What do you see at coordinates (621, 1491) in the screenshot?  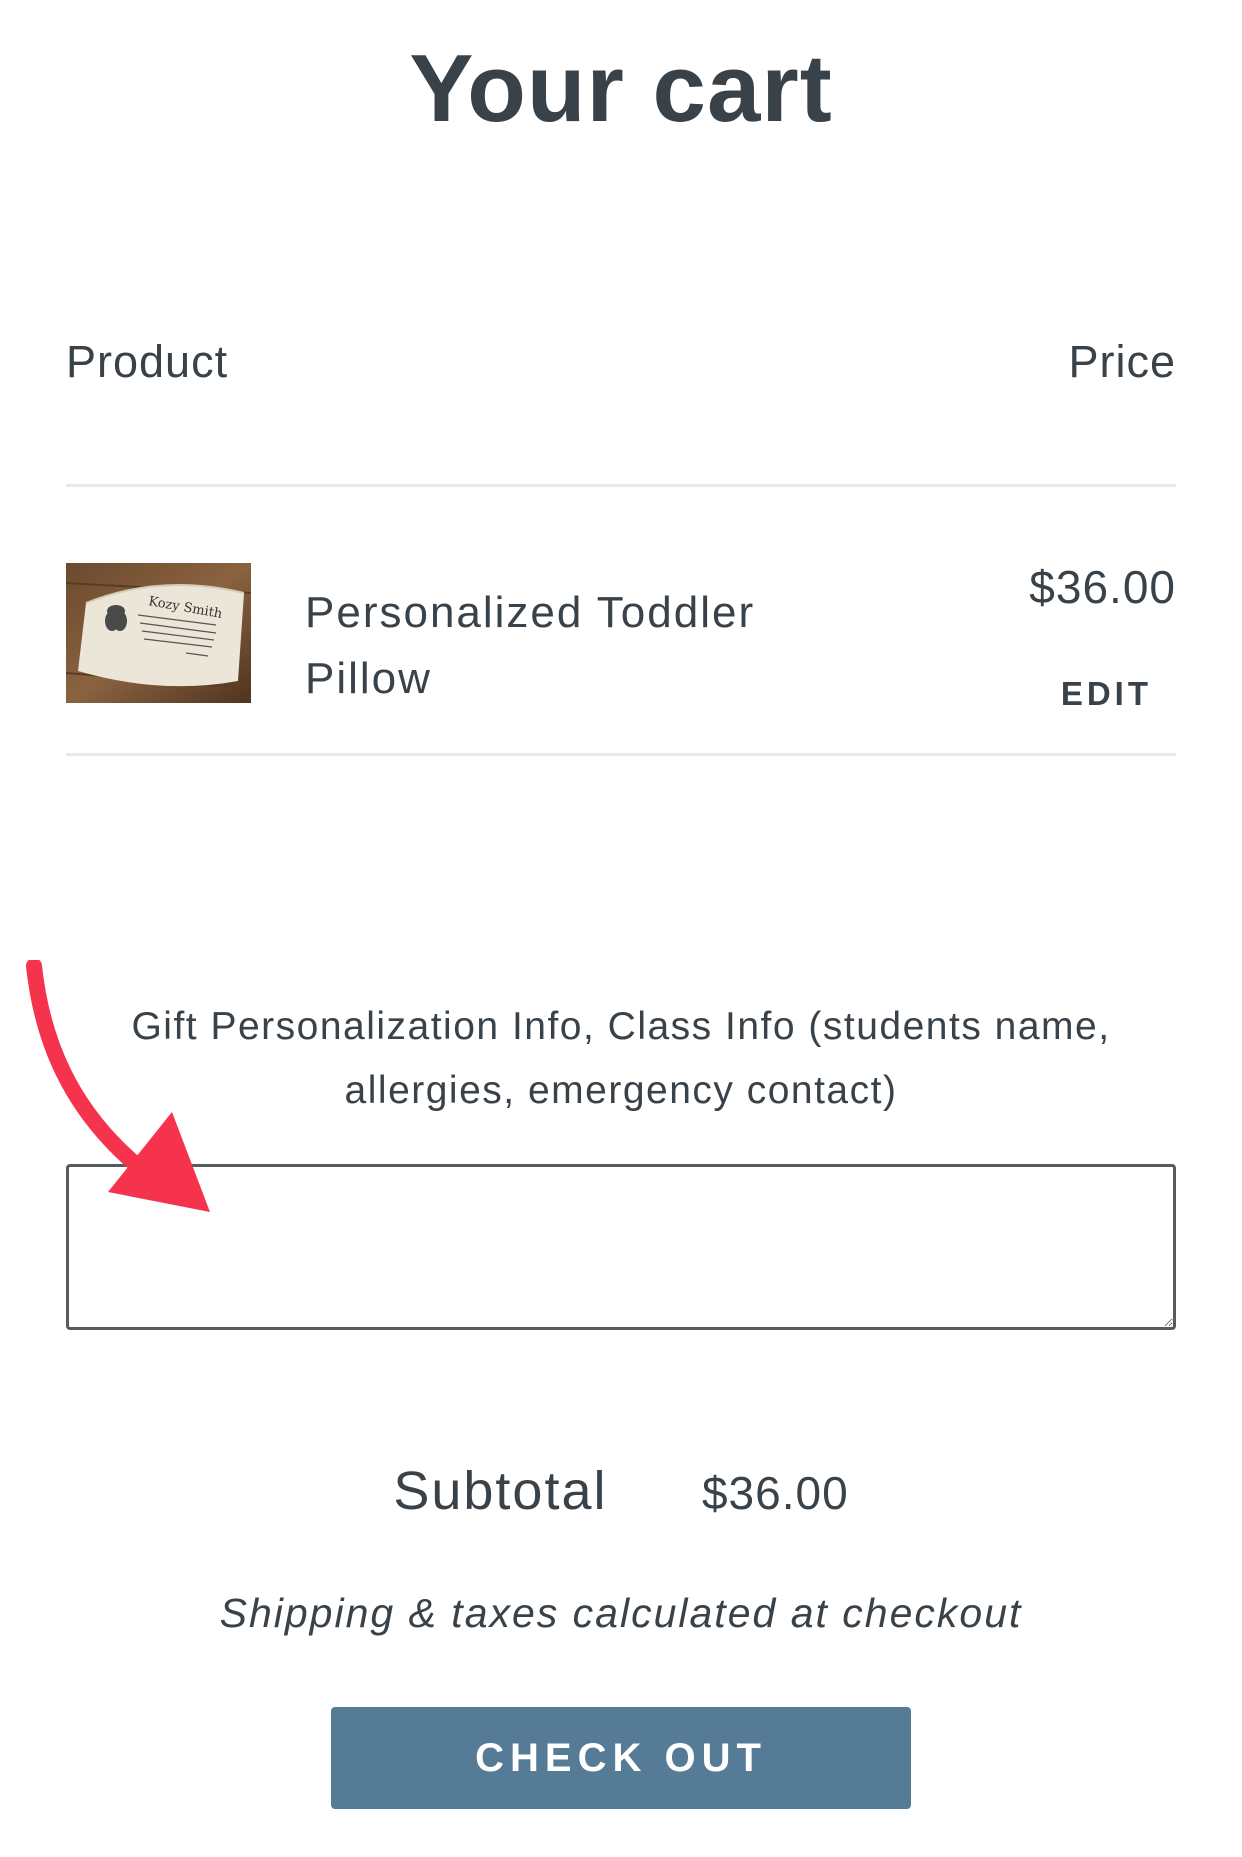 I see `subtotal-row: Subtotal $36.00` at bounding box center [621, 1491].